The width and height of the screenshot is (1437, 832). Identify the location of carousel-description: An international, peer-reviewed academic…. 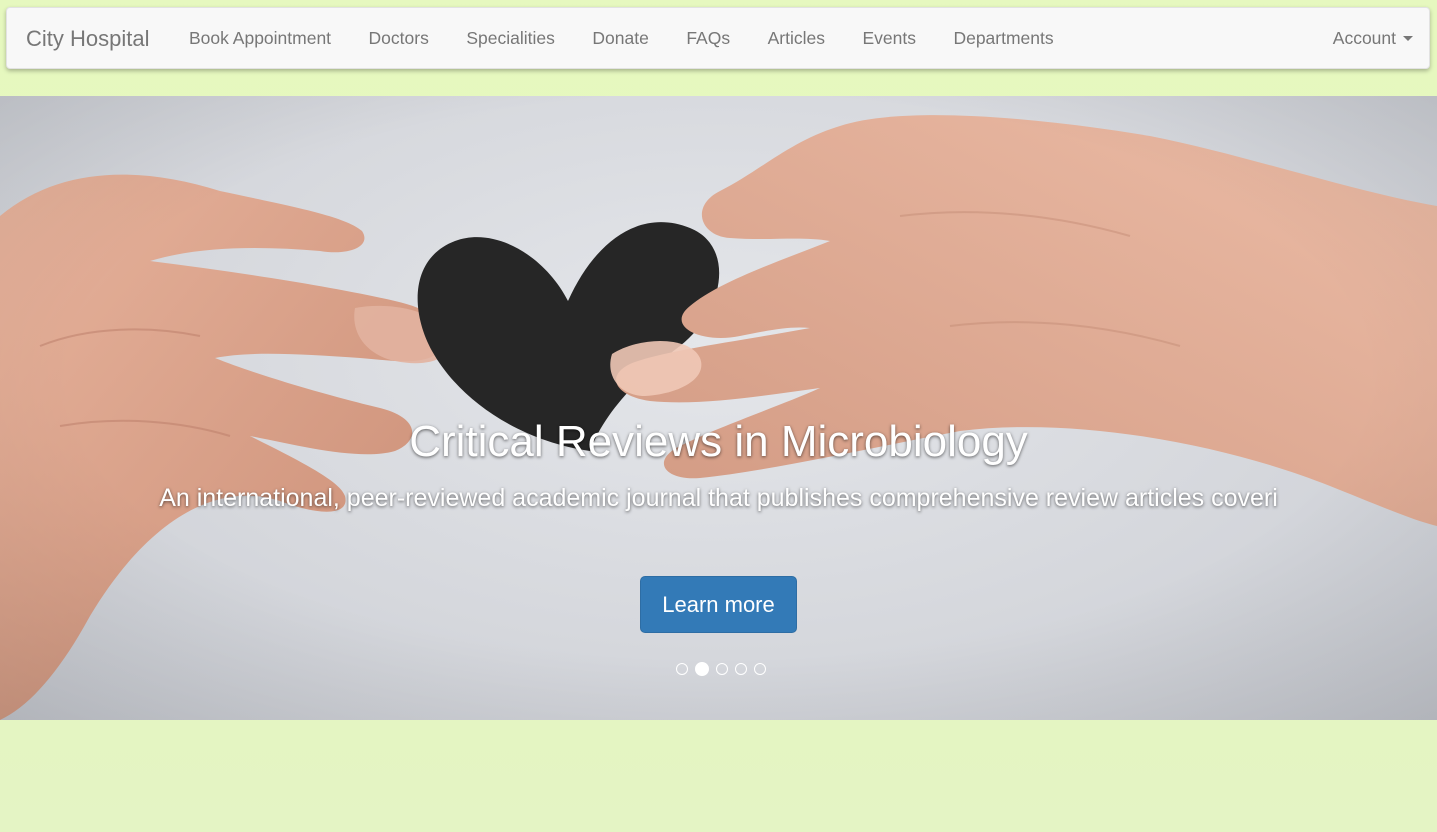
(718, 498).